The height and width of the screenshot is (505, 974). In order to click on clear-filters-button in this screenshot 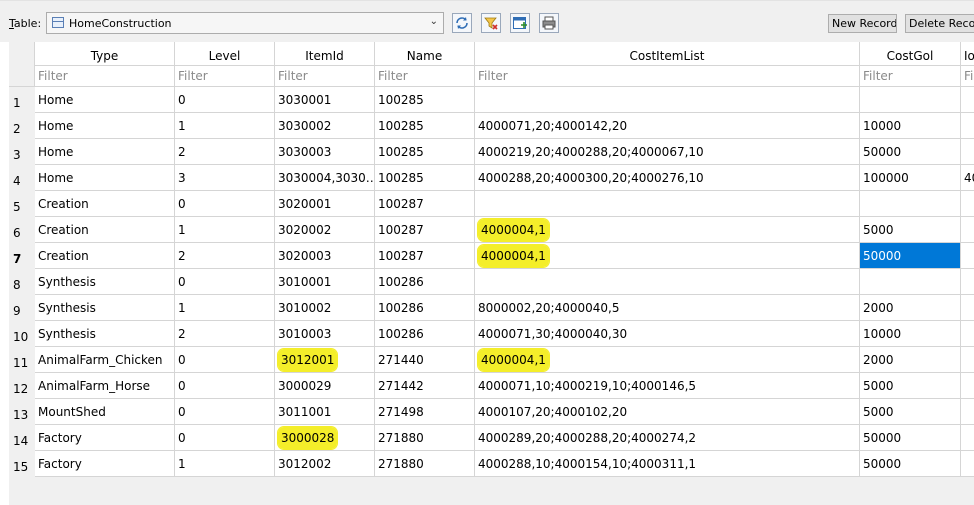, I will do `click(491, 23)`.